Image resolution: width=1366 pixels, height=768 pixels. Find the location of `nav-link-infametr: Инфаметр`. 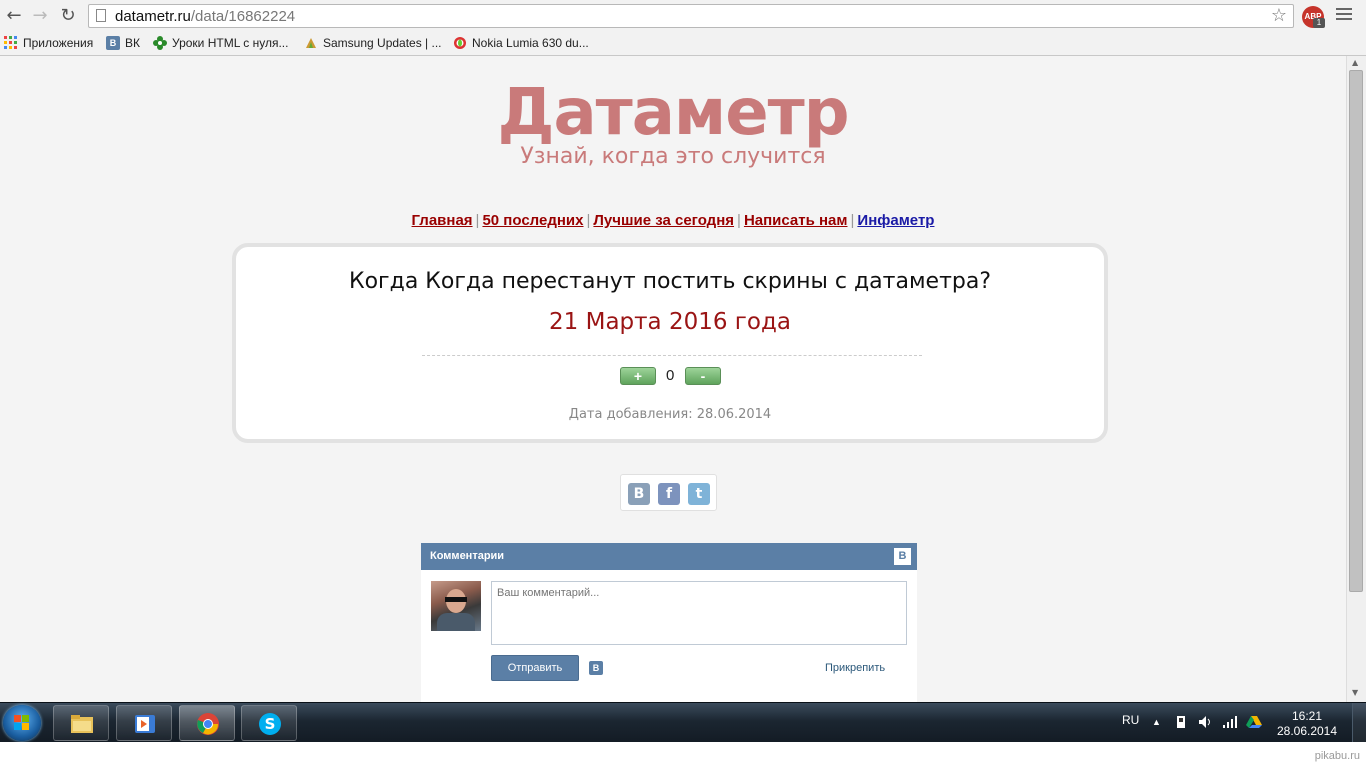

nav-link-infametr: Инфаметр is located at coordinates (895, 220).